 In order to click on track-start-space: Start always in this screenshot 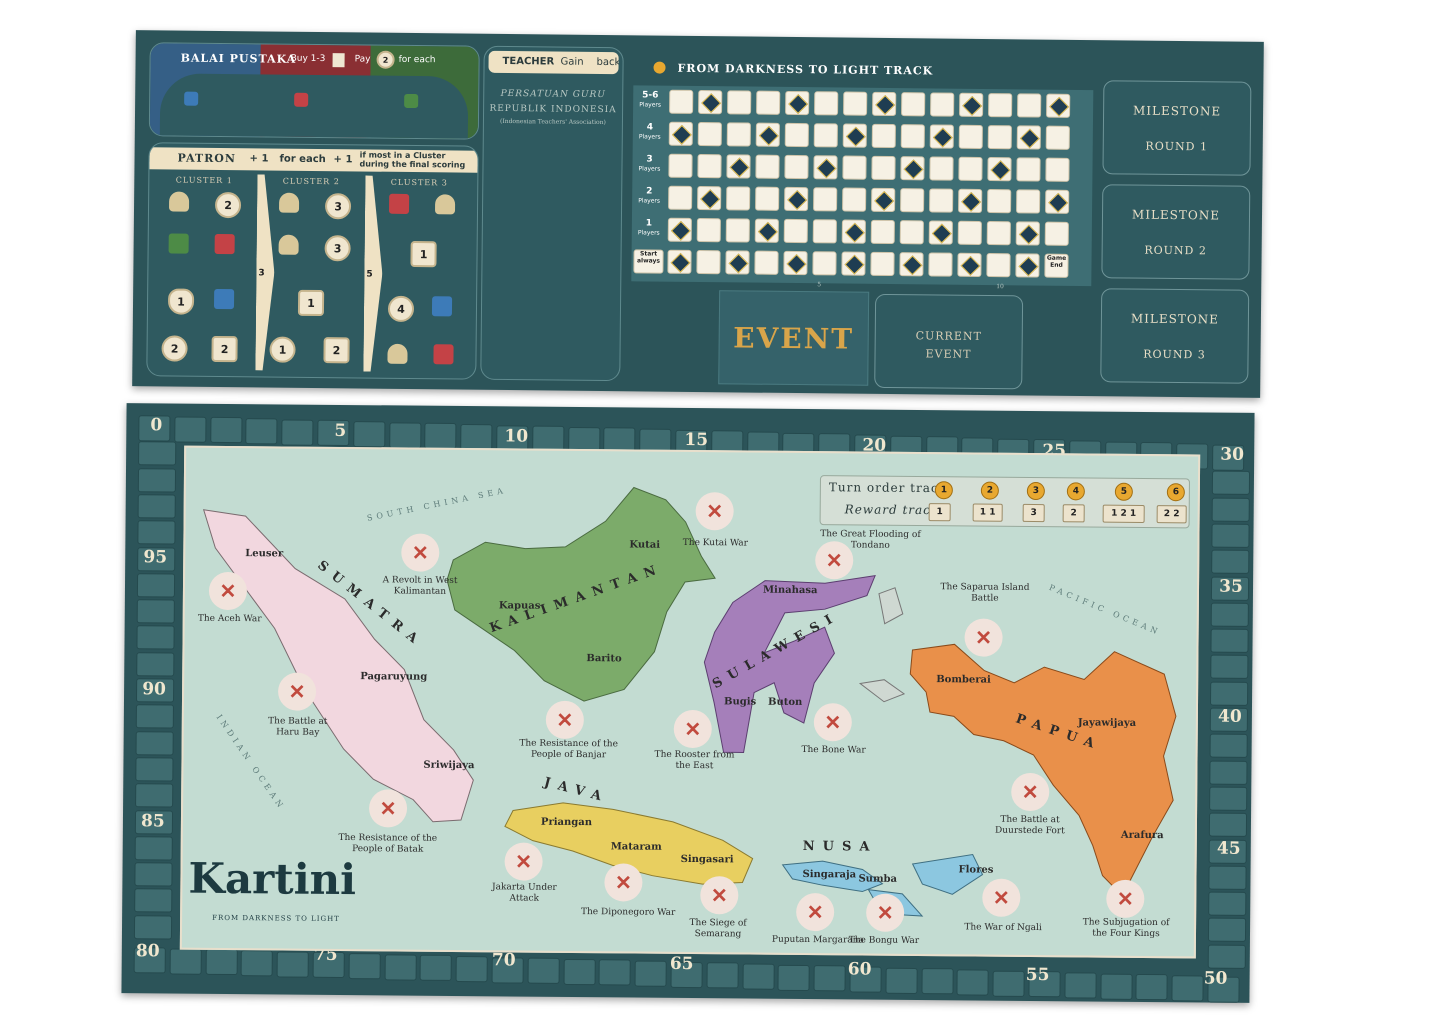, I will do `click(648, 261)`.